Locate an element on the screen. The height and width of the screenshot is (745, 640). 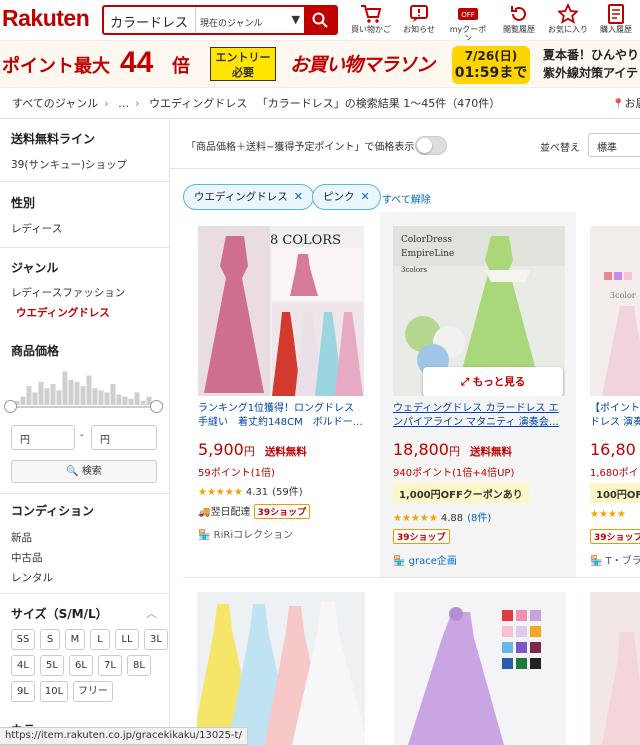
sidebar-divider is located at coordinates (85, 181).